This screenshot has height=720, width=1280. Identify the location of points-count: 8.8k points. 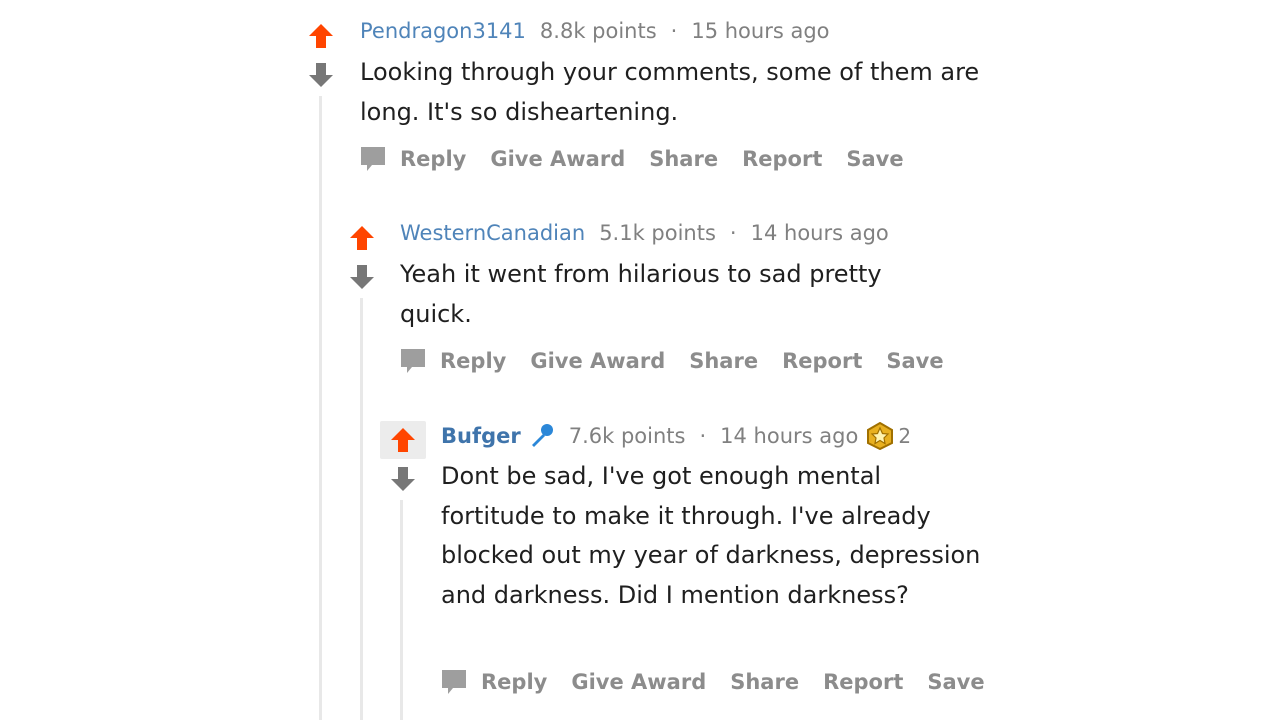
(598, 31).